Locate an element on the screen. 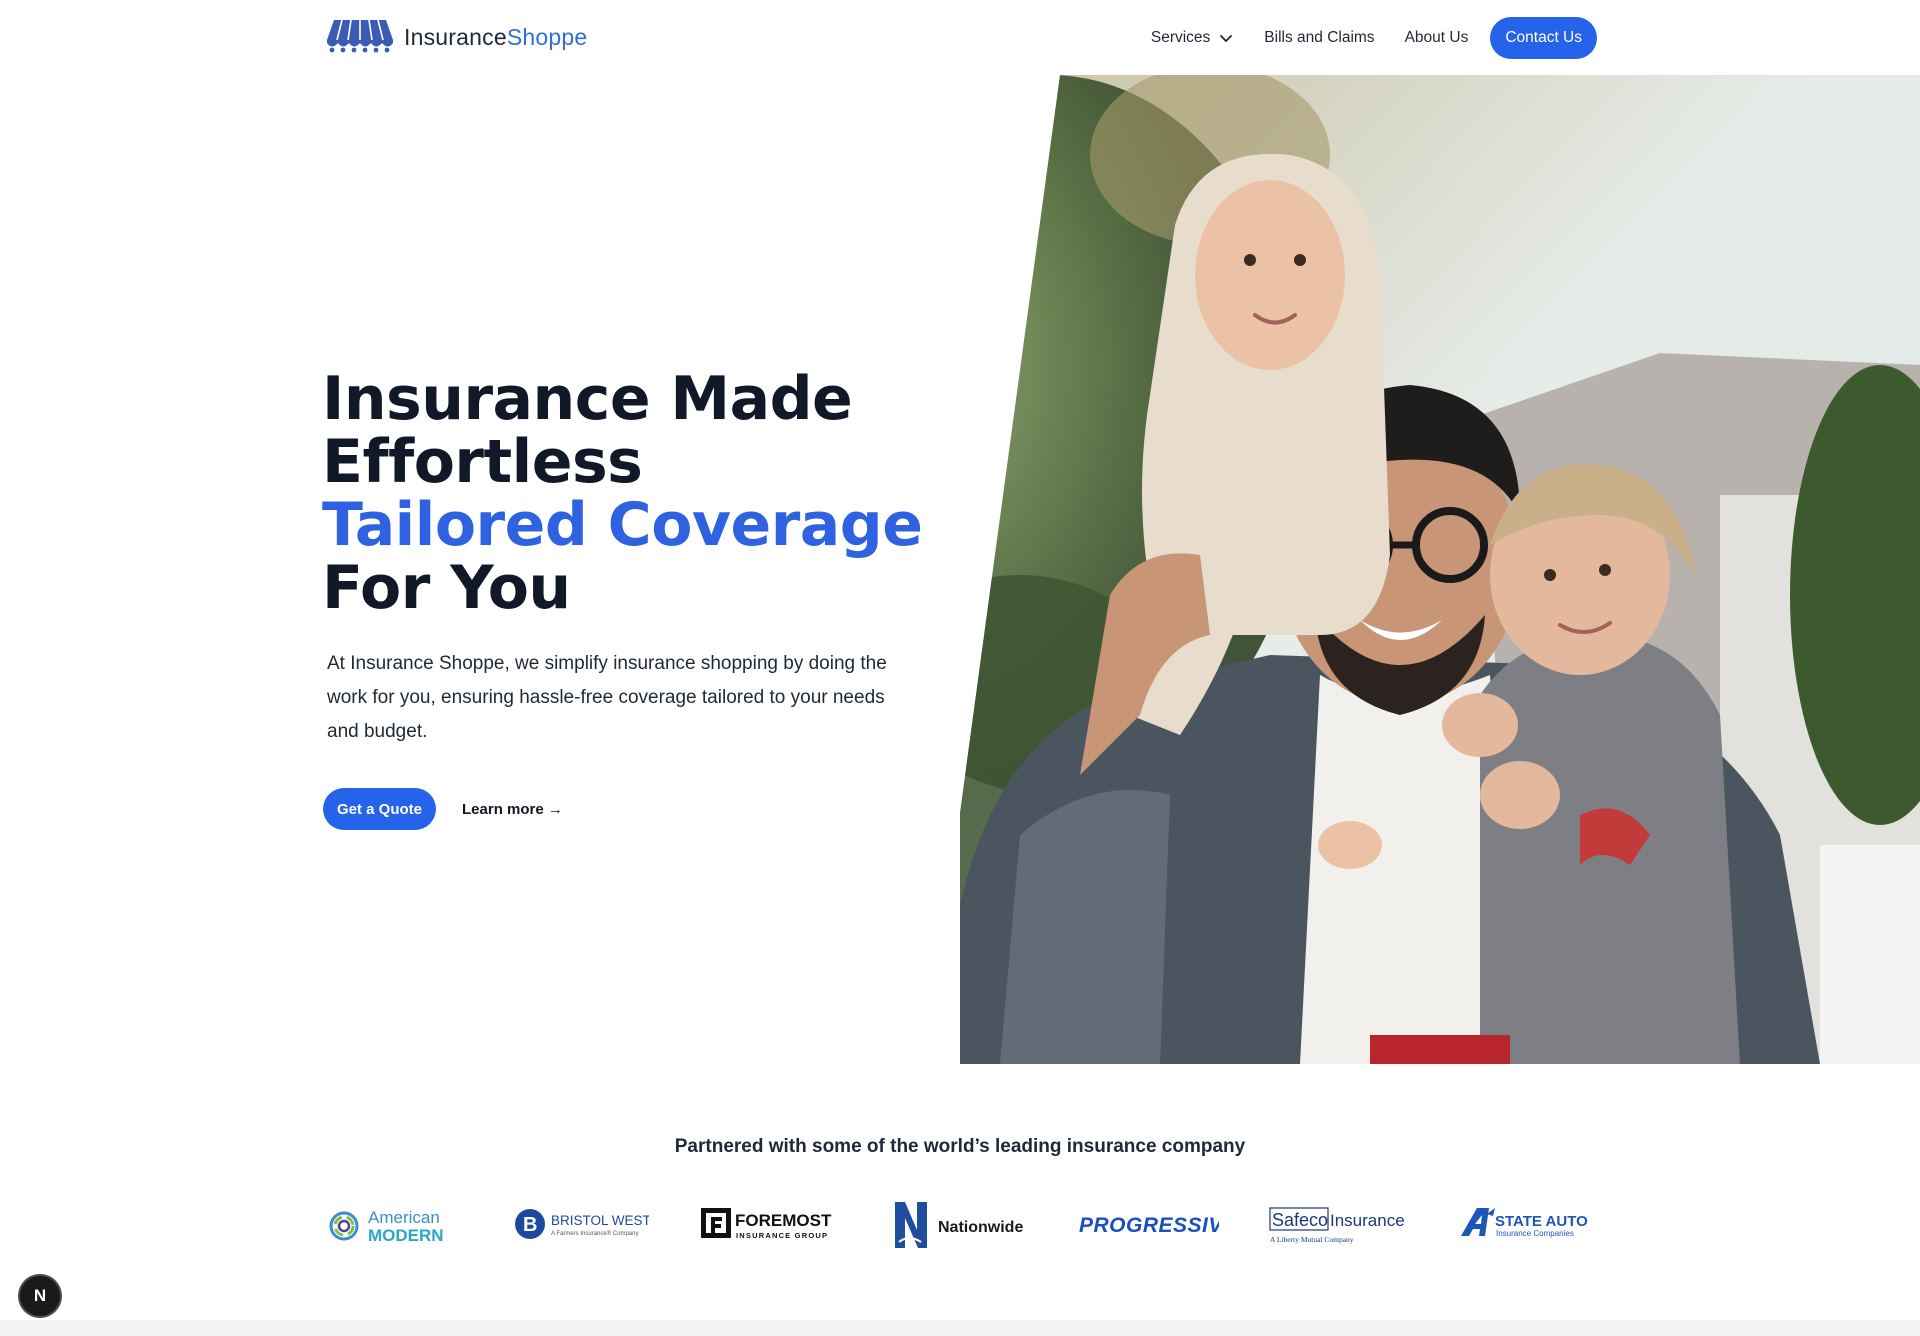 This screenshot has width=1920, height=1336. brand-name: InsuranceShoppe is located at coordinates (496, 36).